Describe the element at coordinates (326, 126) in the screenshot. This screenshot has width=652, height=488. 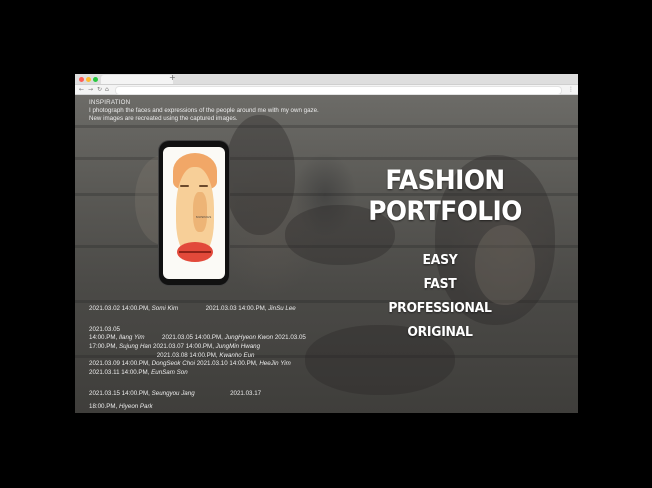
I see `background-stripe` at that location.